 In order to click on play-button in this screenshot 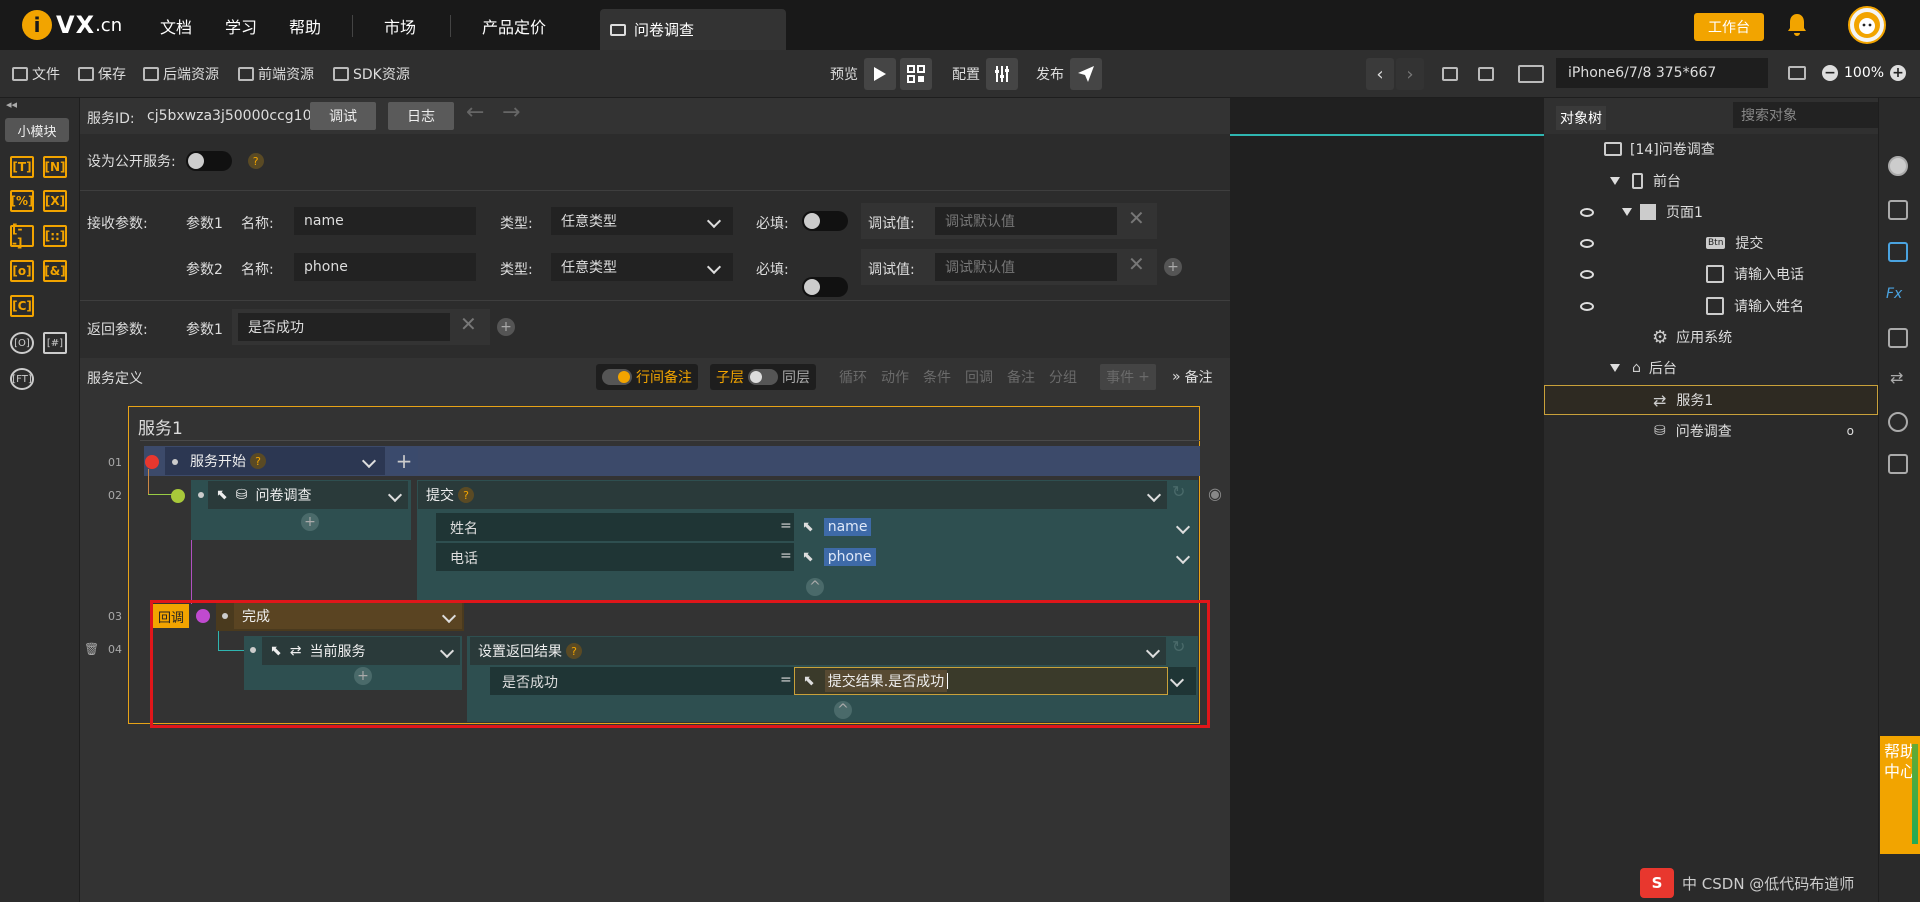, I will do `click(880, 74)`.